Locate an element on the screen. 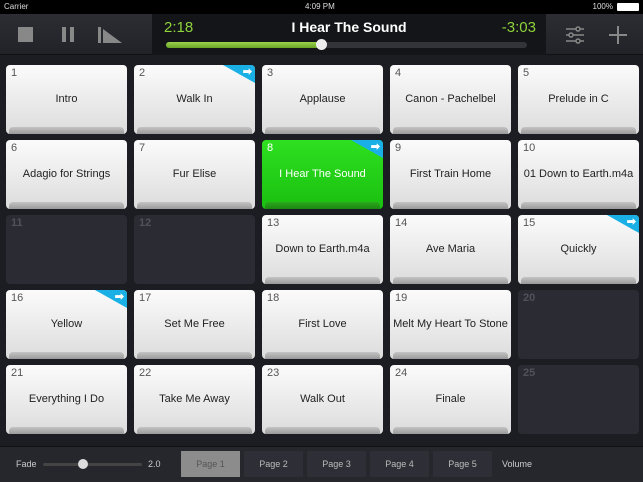 Image resolution: width=643 pixels, height=482 pixels. cue-tile: 21 Everything I Do is located at coordinates (66, 399).